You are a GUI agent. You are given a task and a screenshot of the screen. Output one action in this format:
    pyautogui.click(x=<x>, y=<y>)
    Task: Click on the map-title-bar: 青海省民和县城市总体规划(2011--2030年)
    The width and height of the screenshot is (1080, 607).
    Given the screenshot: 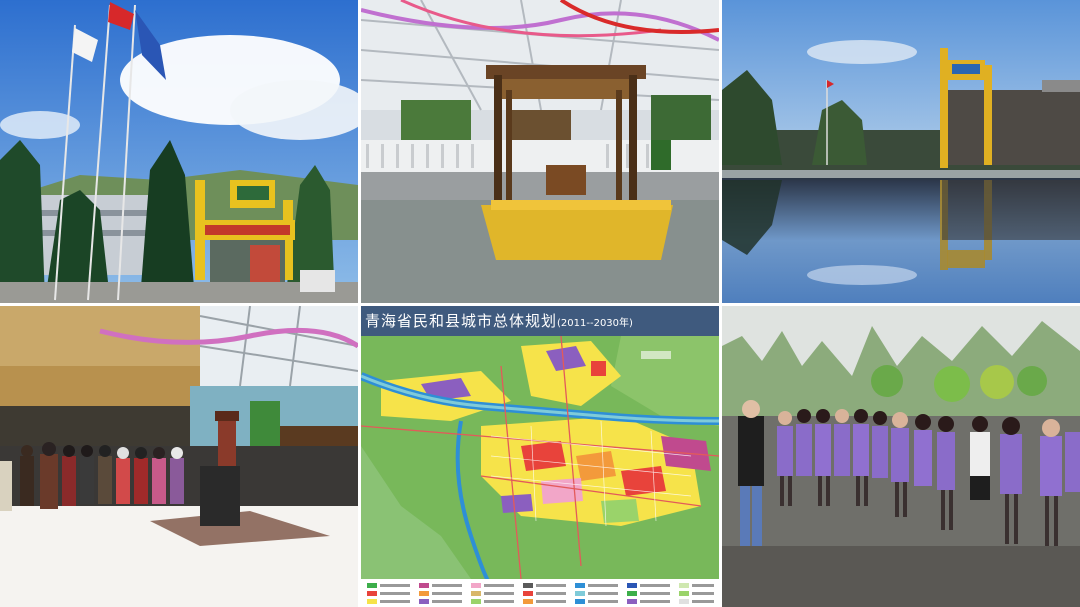 What is the action you would take?
    pyautogui.click(x=540, y=321)
    